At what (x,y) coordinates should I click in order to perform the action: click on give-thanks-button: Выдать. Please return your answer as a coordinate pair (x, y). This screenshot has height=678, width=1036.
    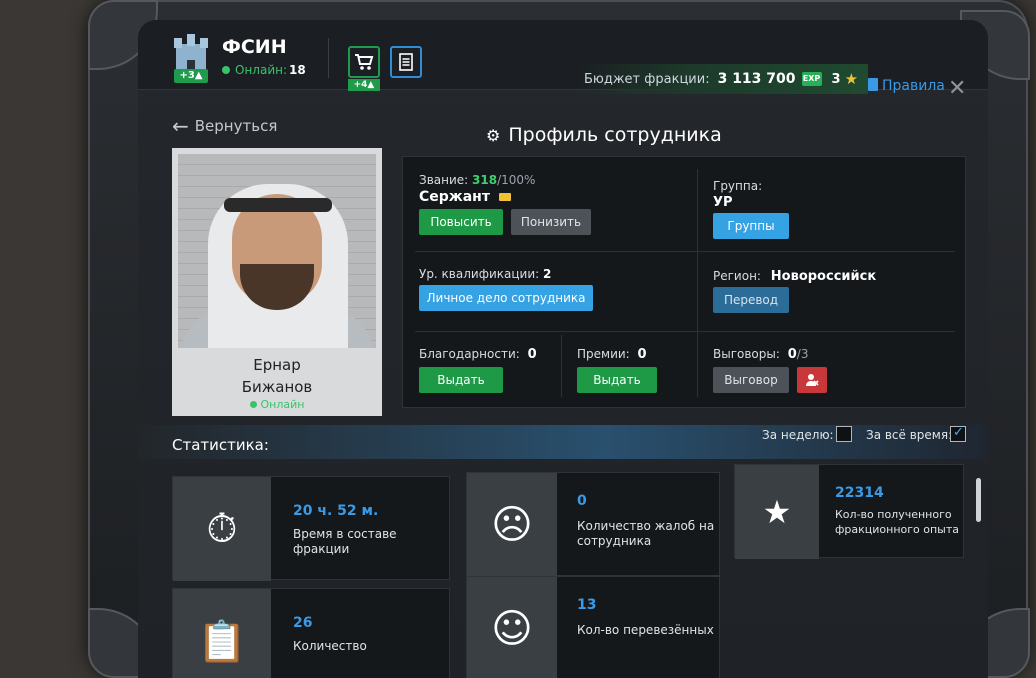
    Looking at the image, I should click on (461, 380).